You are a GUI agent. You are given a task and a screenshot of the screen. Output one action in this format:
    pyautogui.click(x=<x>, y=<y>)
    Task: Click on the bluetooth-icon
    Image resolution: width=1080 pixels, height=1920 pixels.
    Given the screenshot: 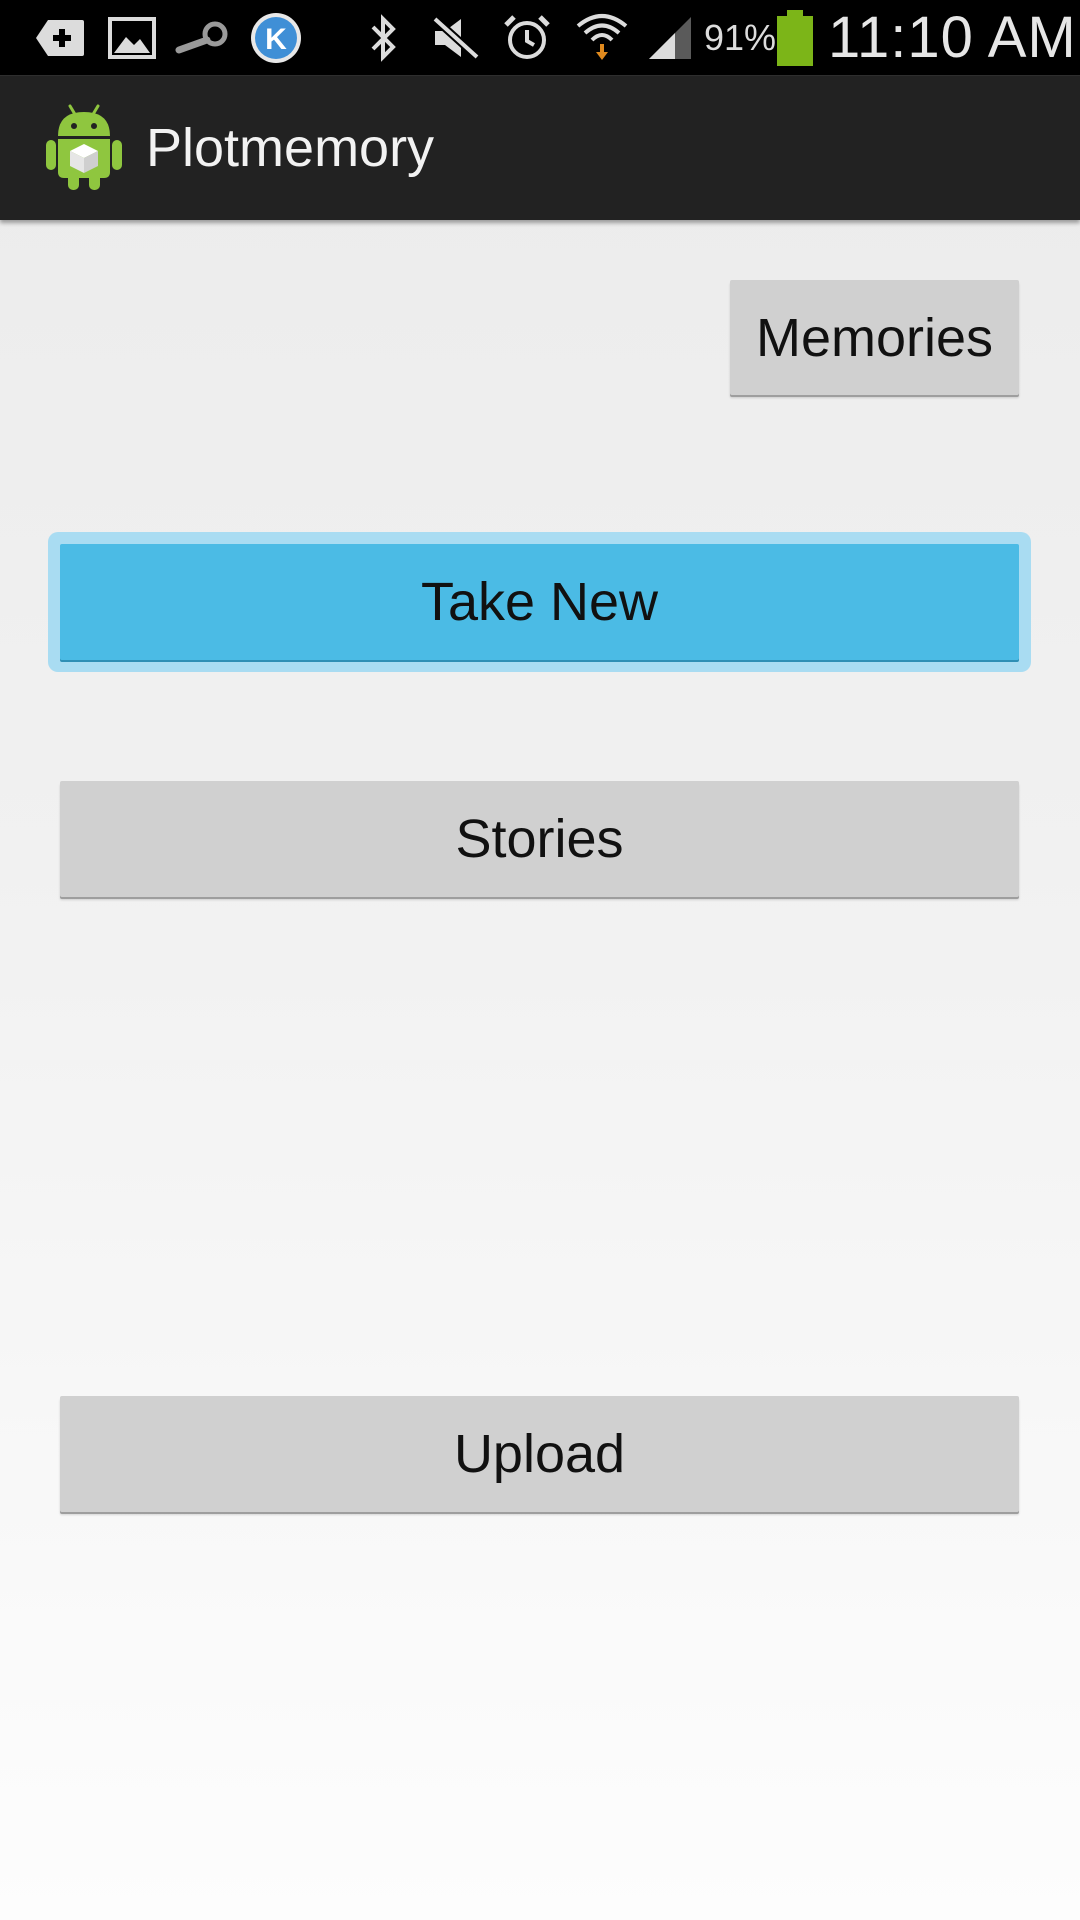 What is the action you would take?
    pyautogui.click(x=384, y=38)
    